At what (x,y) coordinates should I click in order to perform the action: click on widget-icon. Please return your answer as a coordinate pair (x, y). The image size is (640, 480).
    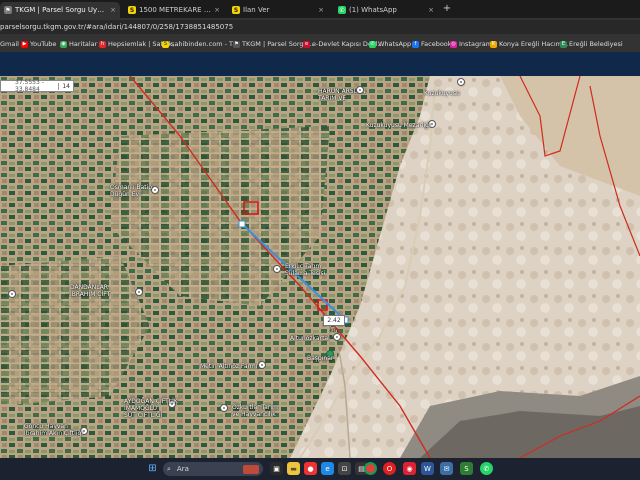
    Looking at the image, I should click on (251, 469).